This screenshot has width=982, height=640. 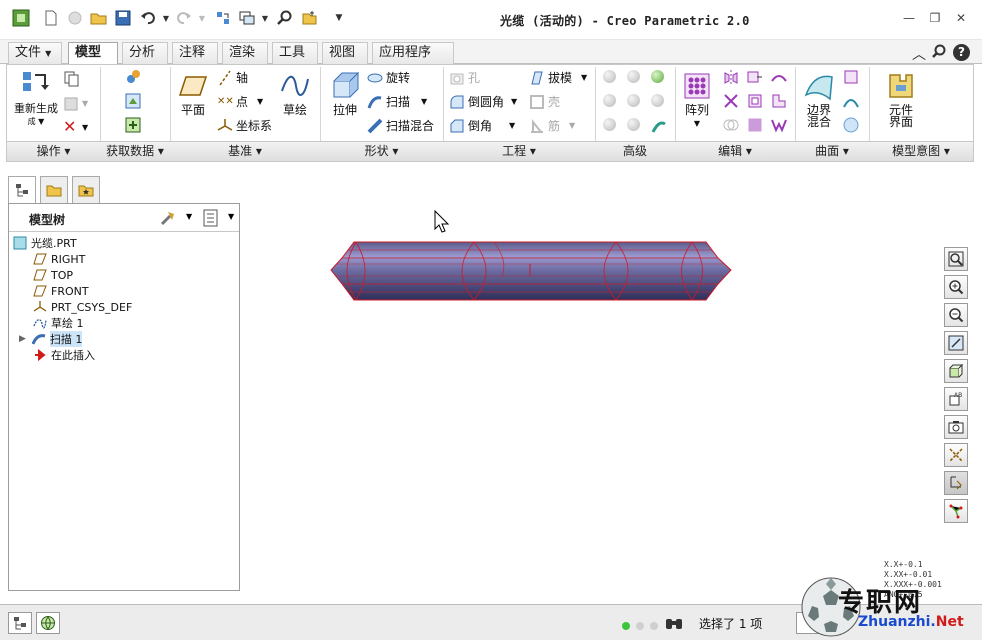 I want to click on coordinate-system-button: 坐标系, so click(x=244, y=125).